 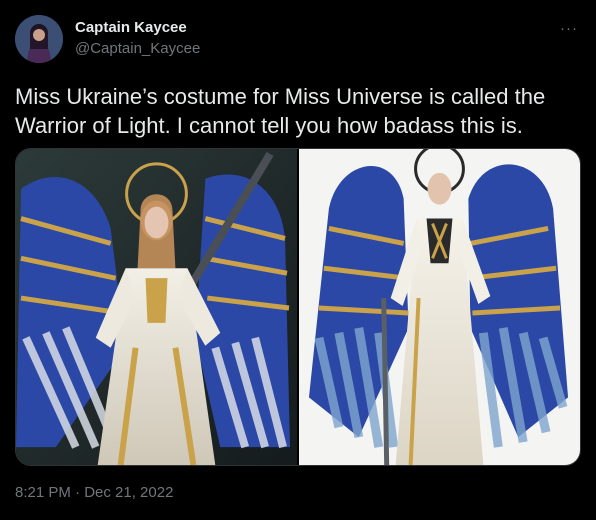 What do you see at coordinates (39, 39) in the screenshot?
I see `author-avatar` at bounding box center [39, 39].